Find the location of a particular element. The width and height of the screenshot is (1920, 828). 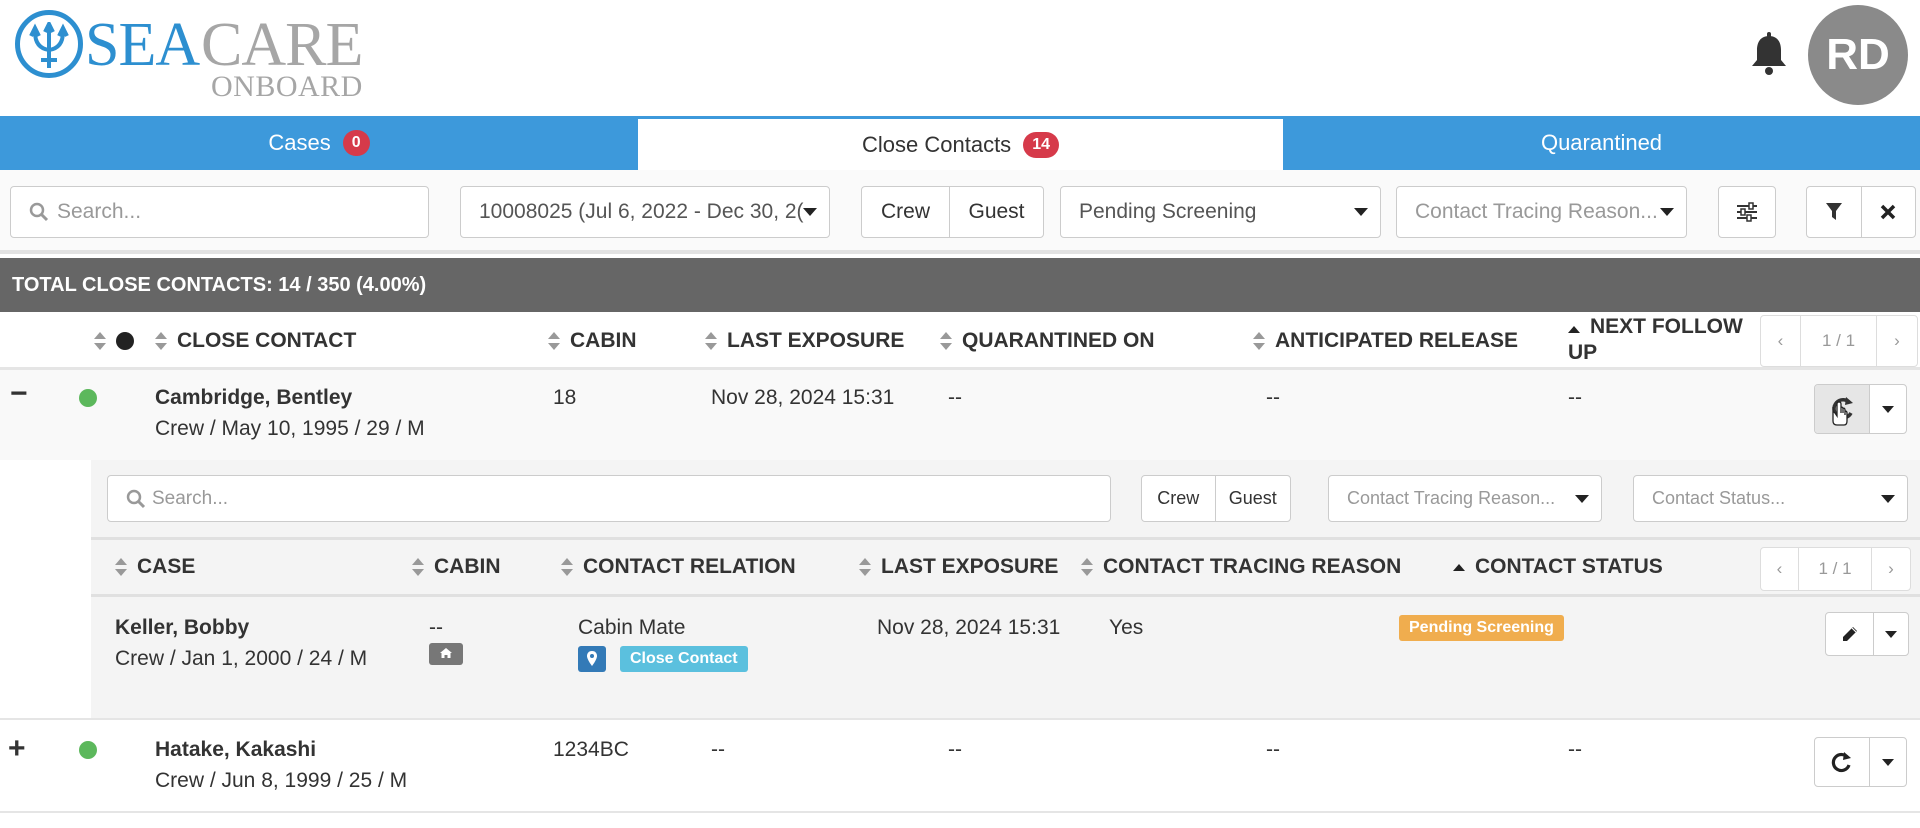

logo-text-onboard: ONBOARD is located at coordinates (287, 86).